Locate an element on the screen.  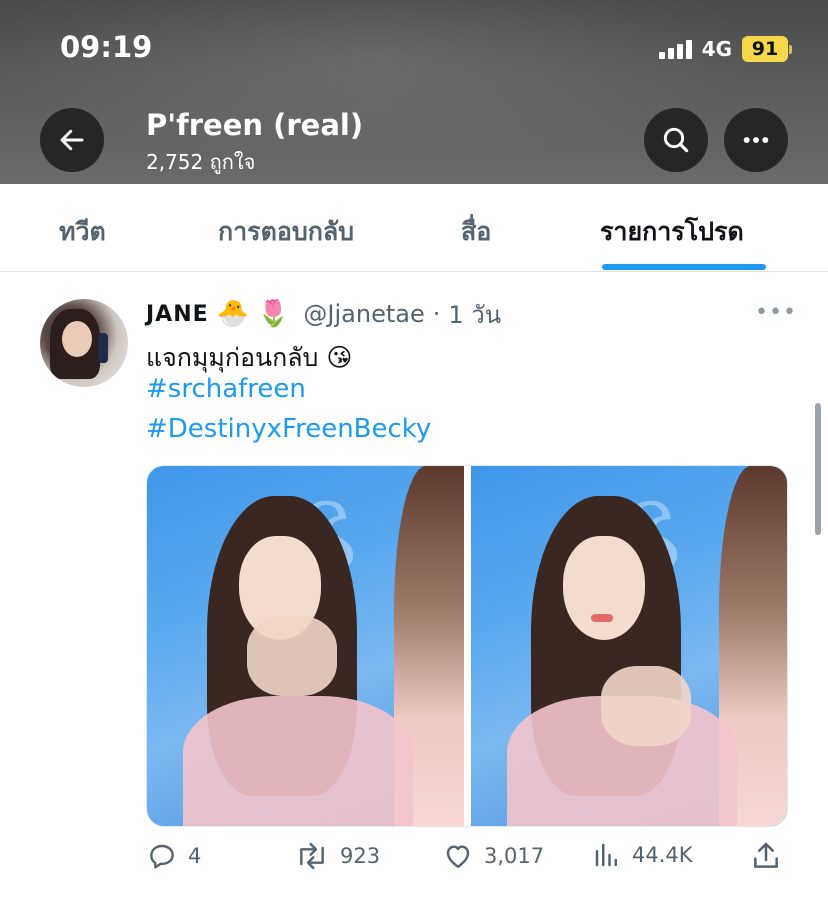
hashtag-link: #srchafreen is located at coordinates (226, 389).